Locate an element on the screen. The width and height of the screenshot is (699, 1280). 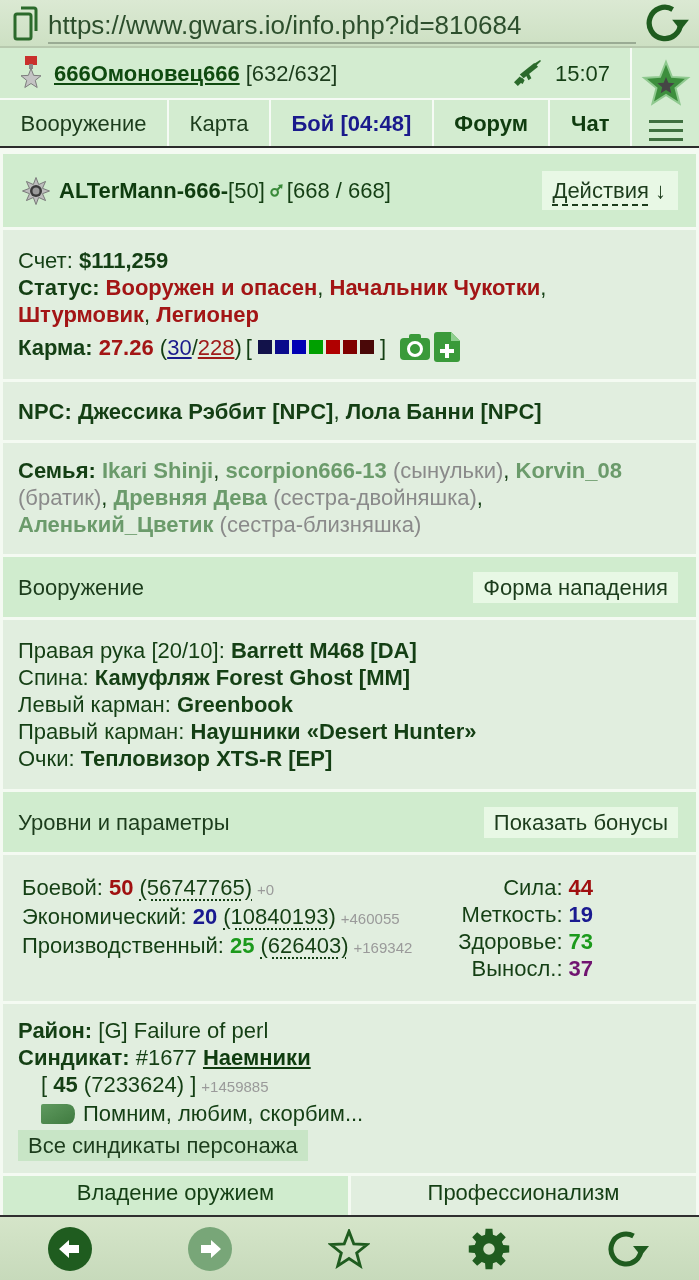
balance-text: Счет: $111,259 is located at coordinates (94, 260).